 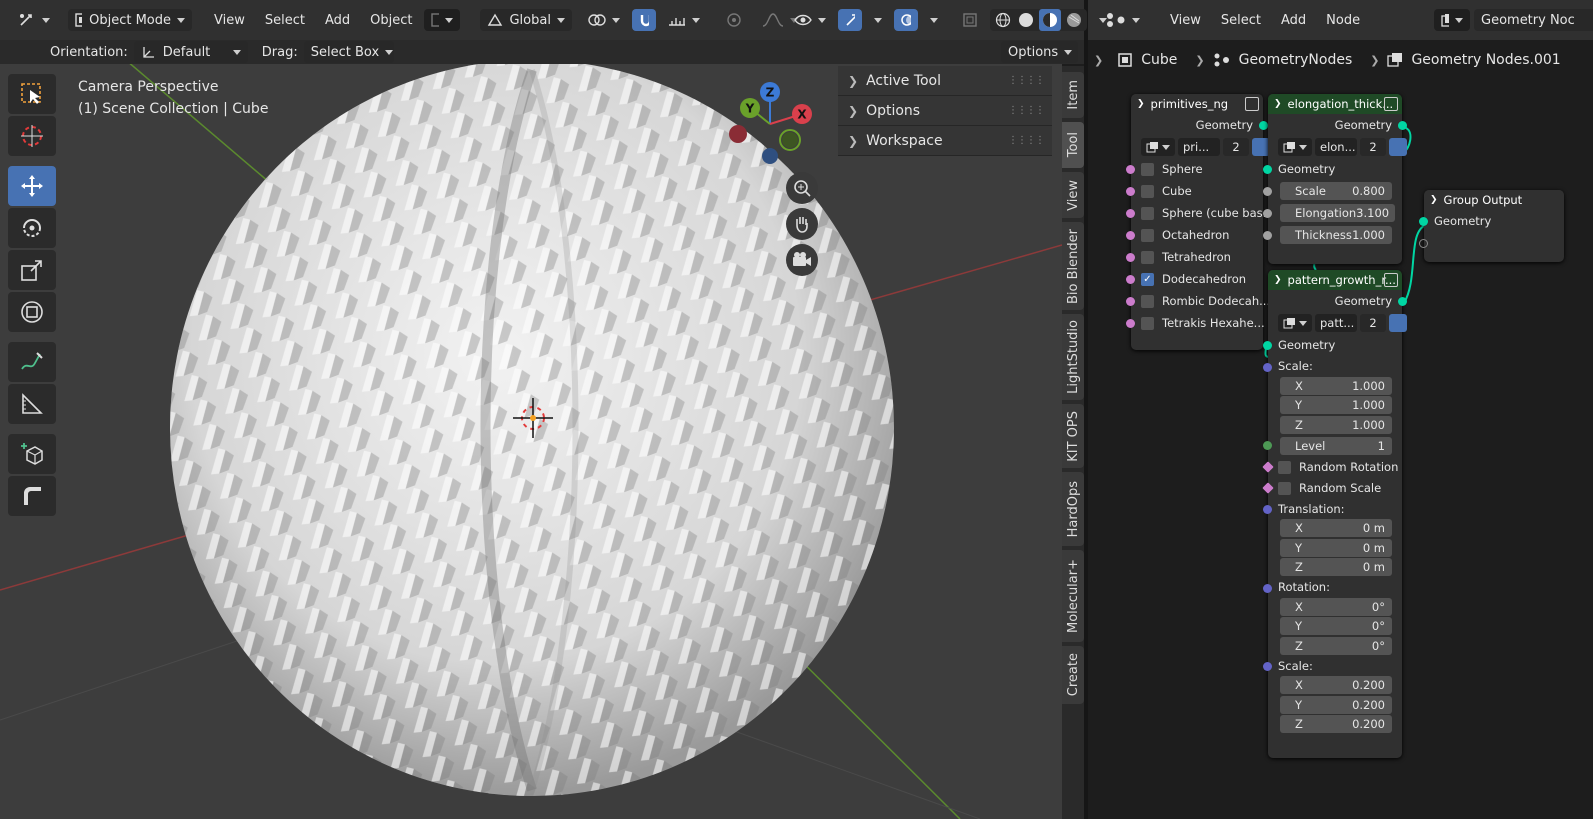 What do you see at coordinates (1039, 52) in the screenshot?
I see `options-dropdown: Options` at bounding box center [1039, 52].